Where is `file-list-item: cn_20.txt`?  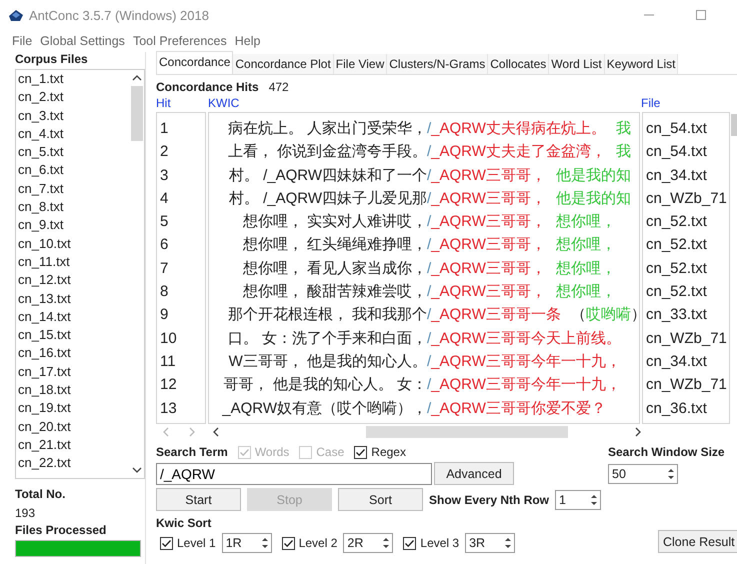 file-list-item: cn_20.txt is located at coordinates (74, 427).